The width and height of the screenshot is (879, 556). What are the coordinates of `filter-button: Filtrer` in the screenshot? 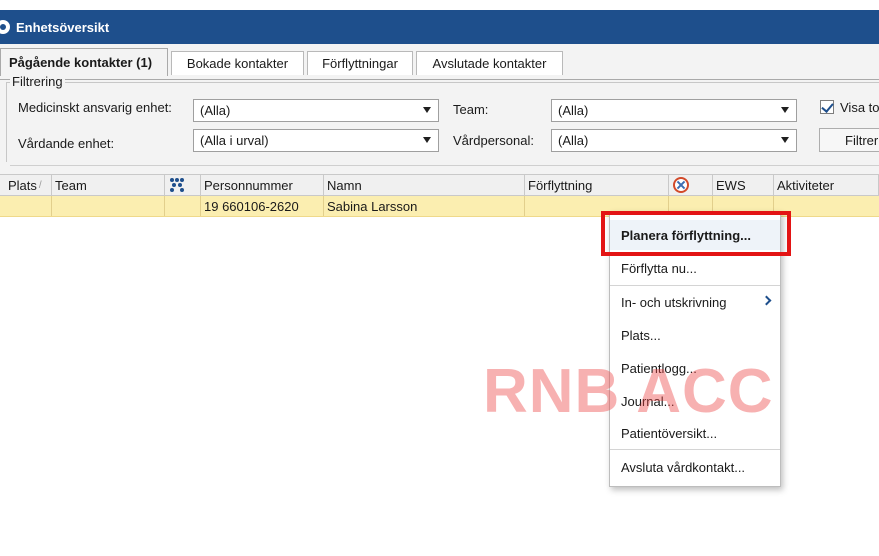 It's located at (849, 140).